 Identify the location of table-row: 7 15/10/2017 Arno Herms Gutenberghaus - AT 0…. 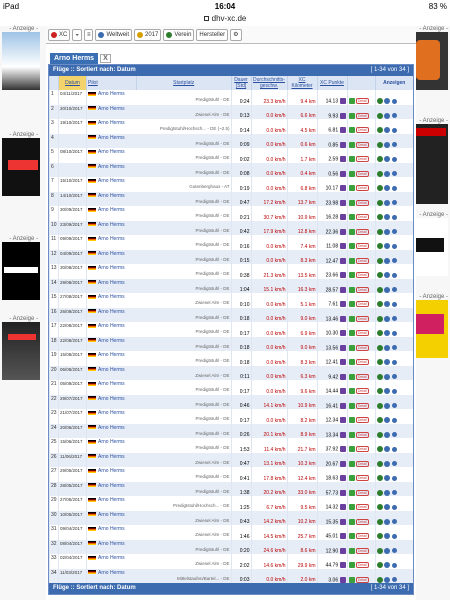
(231, 184).